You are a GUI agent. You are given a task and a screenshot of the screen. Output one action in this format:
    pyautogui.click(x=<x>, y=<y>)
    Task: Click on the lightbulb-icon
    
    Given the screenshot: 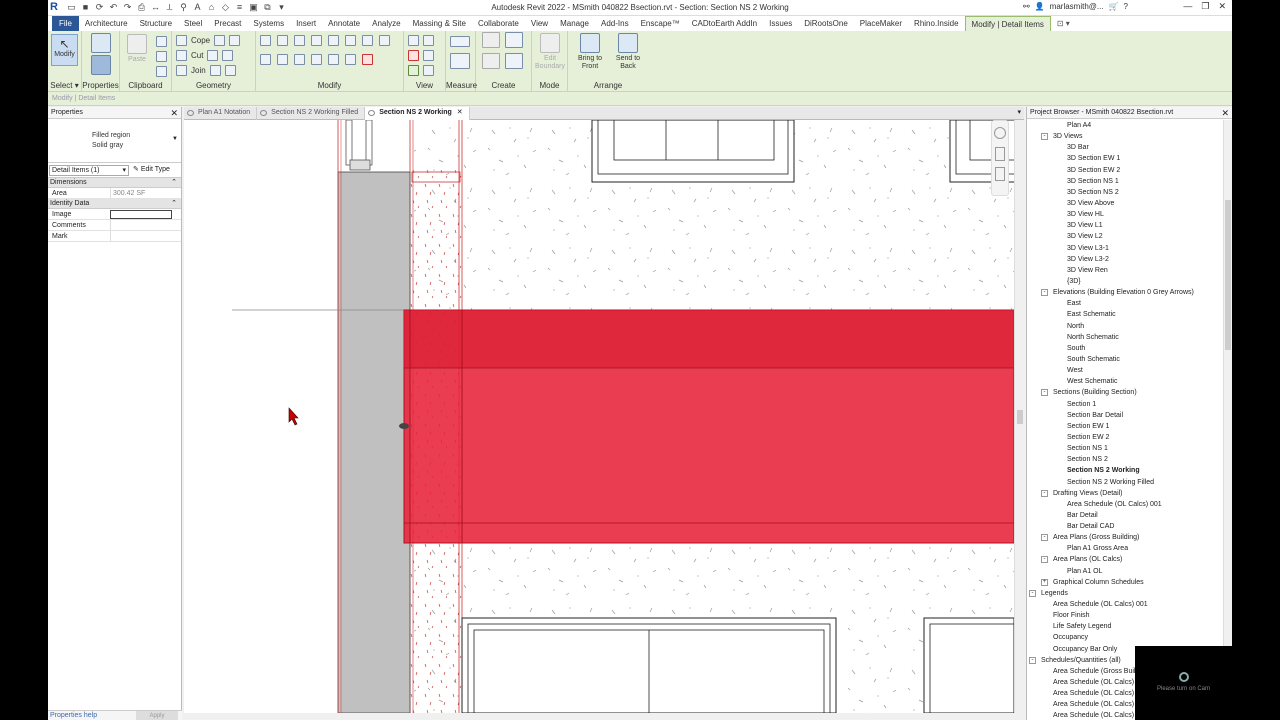 What is the action you would take?
    pyautogui.click(x=428, y=40)
    